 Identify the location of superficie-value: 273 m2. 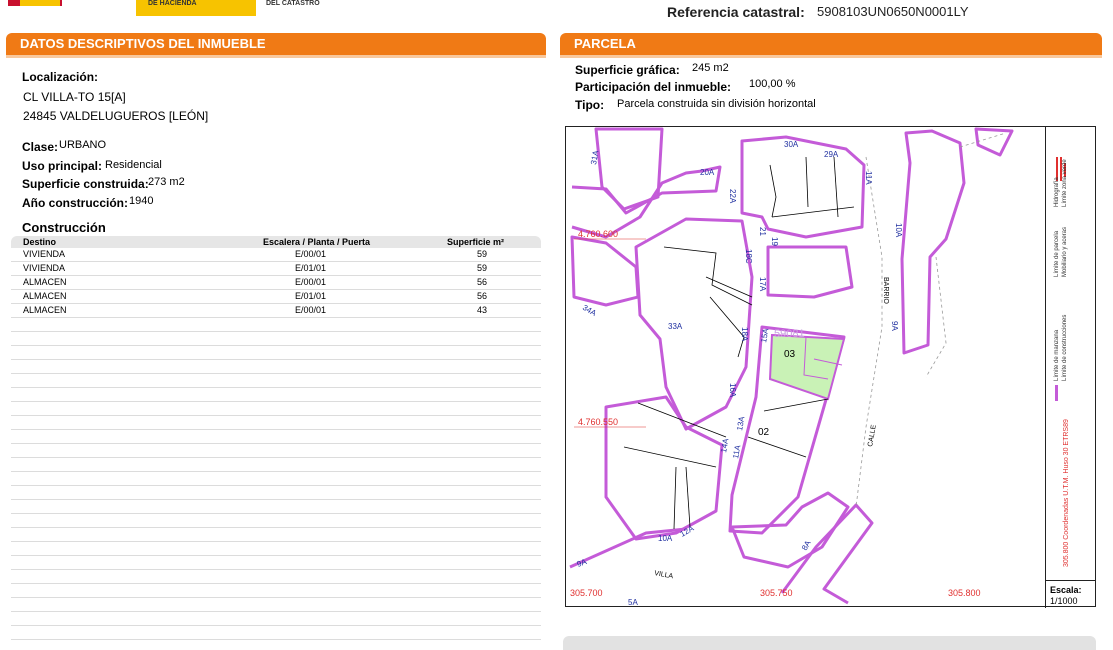
(166, 182).